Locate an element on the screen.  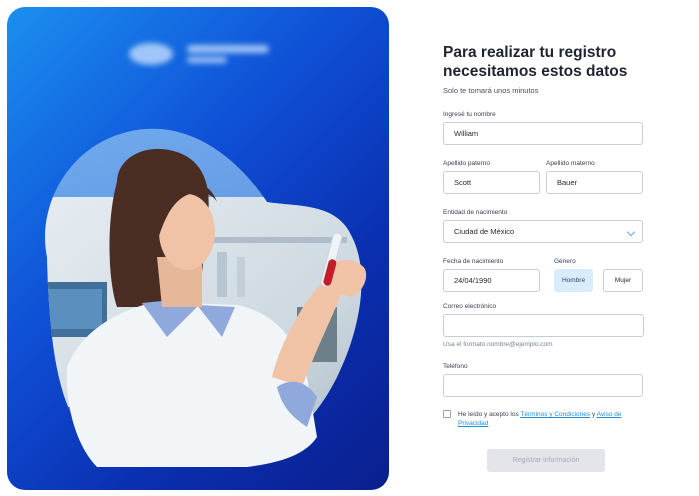
birth-date-field: 24/04/1990 is located at coordinates (491, 280).